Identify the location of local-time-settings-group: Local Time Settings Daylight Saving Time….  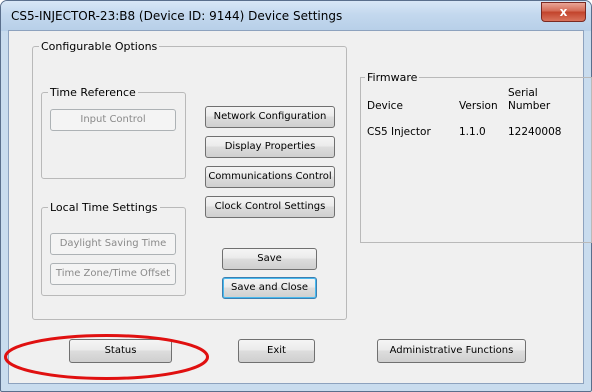
(113, 248).